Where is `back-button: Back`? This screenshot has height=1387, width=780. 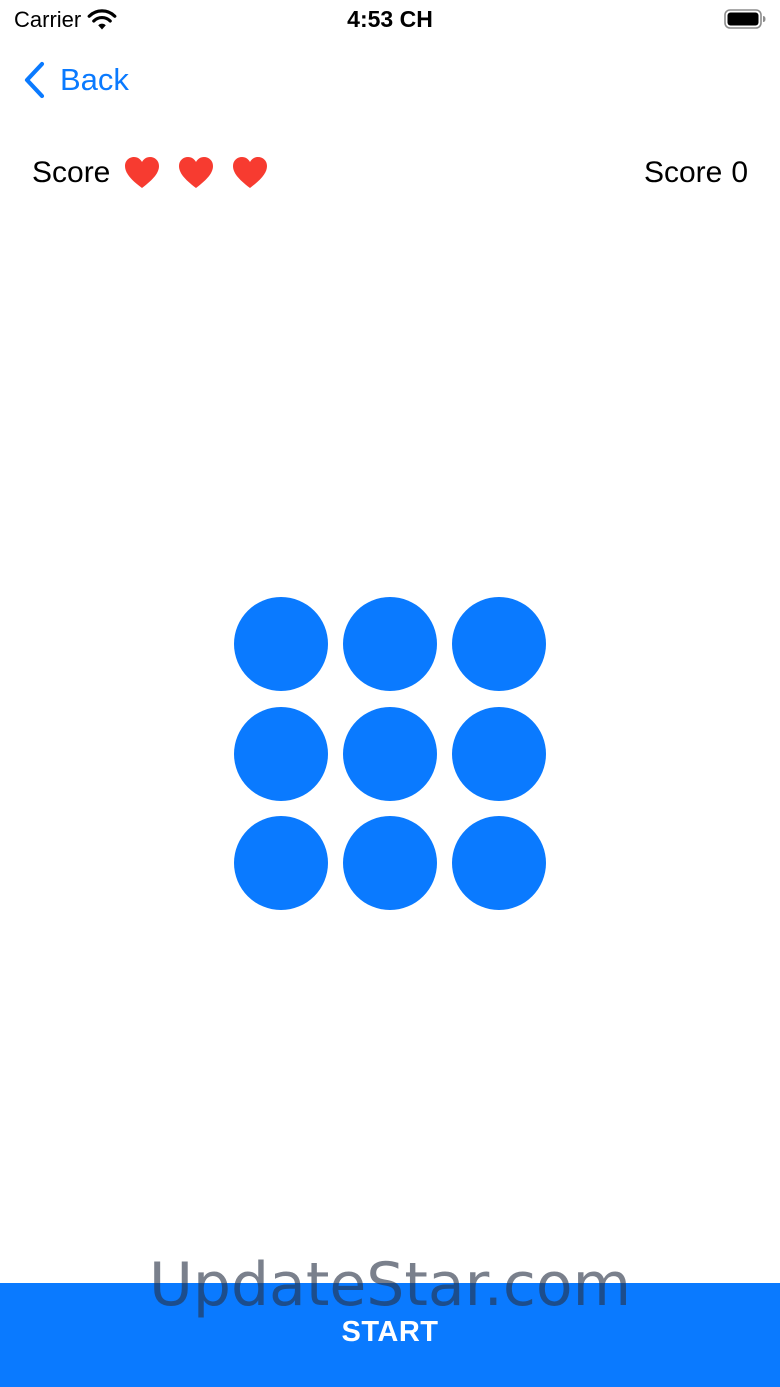 back-button: Back is located at coordinates (75, 80).